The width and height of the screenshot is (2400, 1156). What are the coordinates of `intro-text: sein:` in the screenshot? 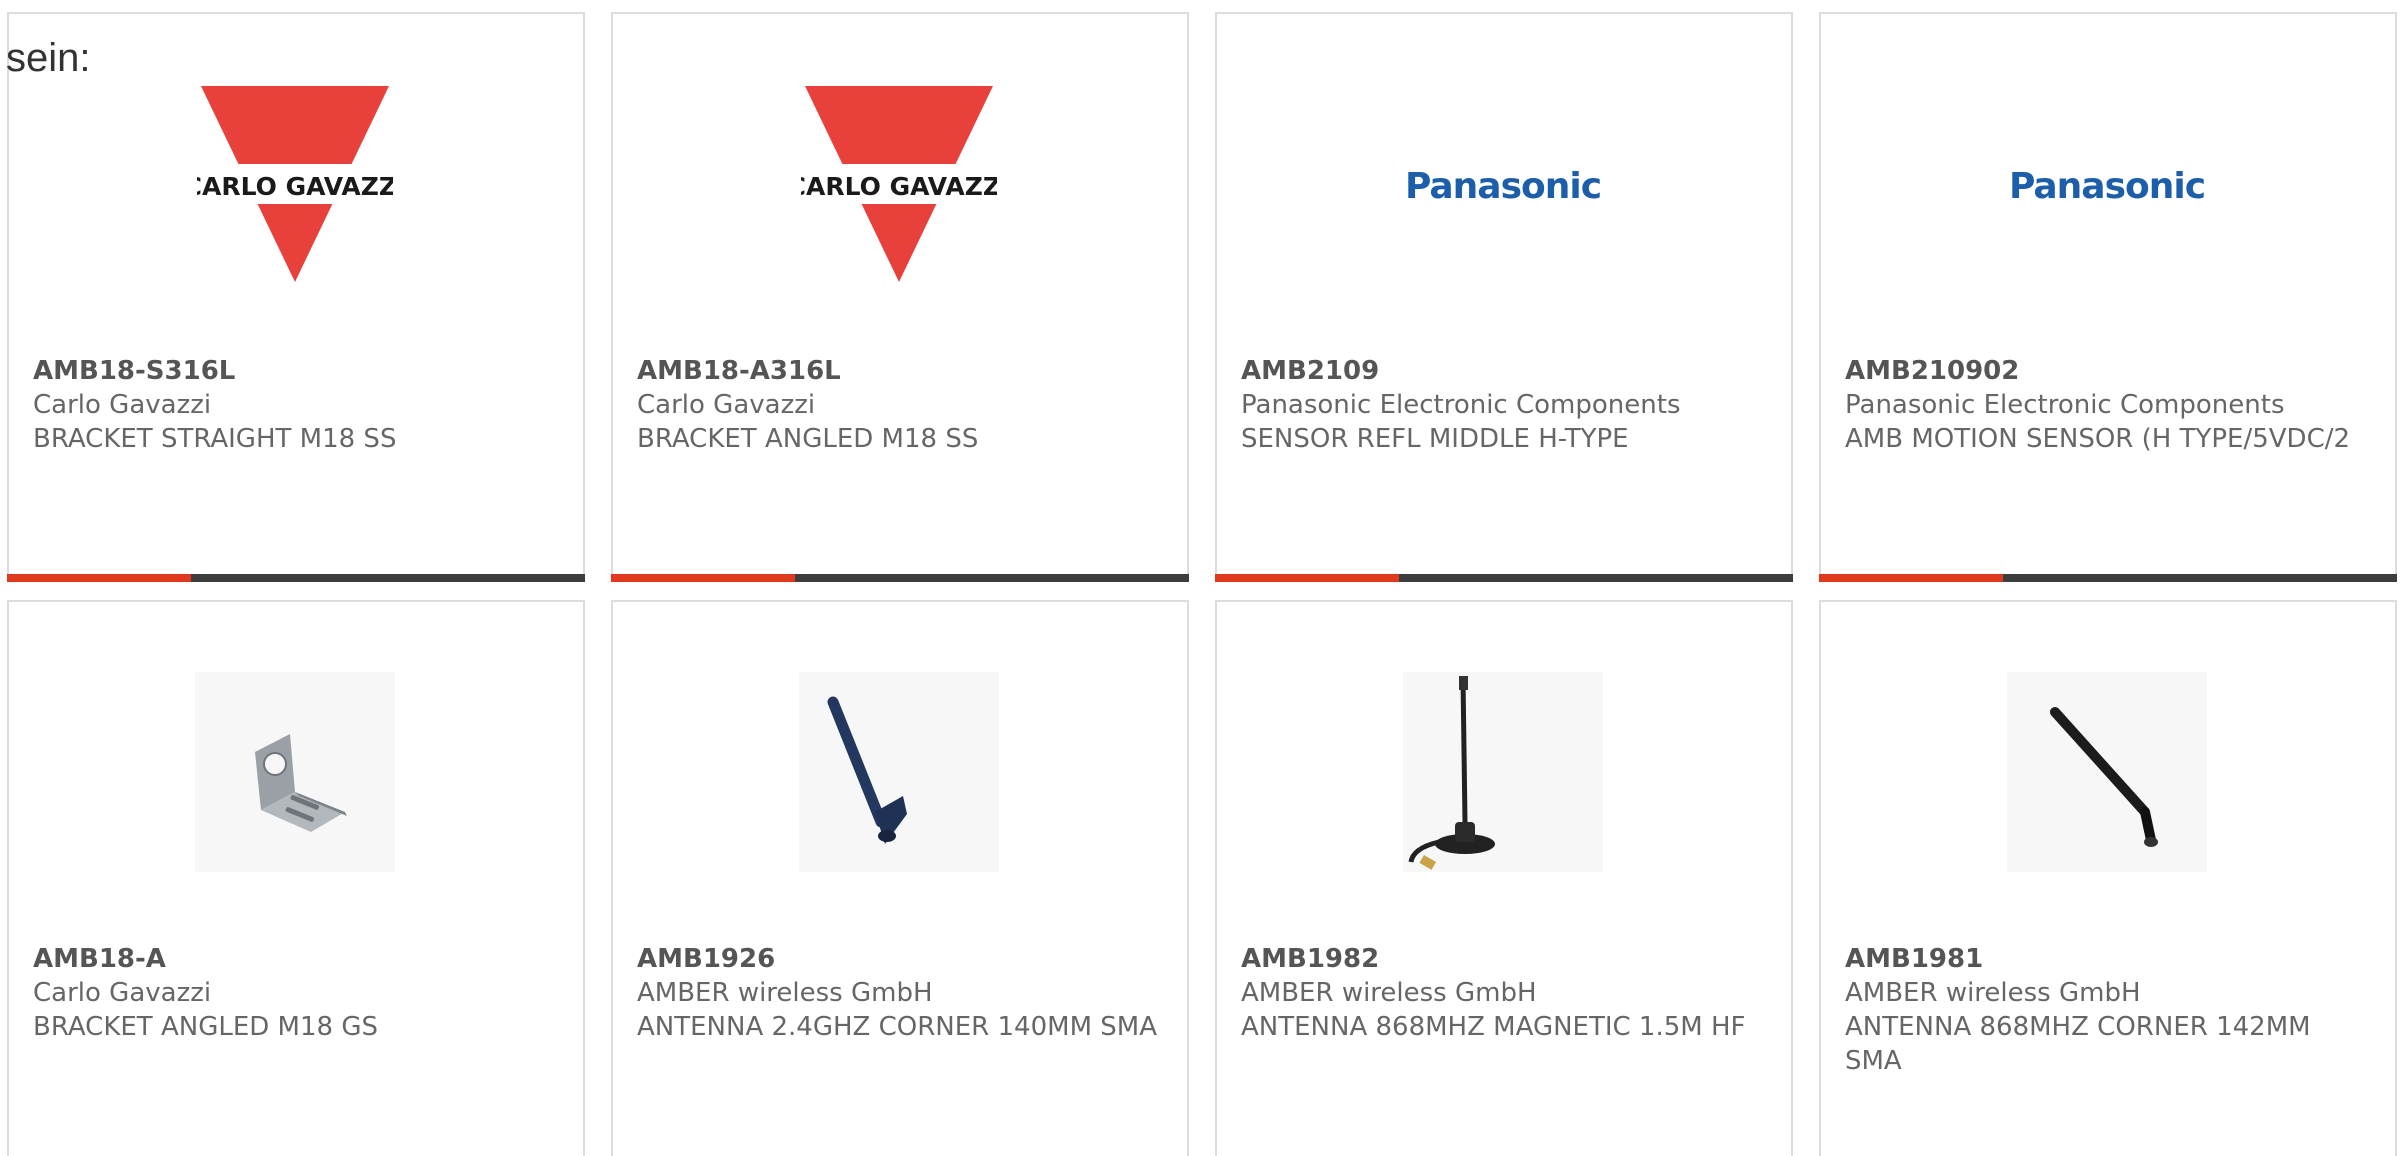 It's located at (48, 58).